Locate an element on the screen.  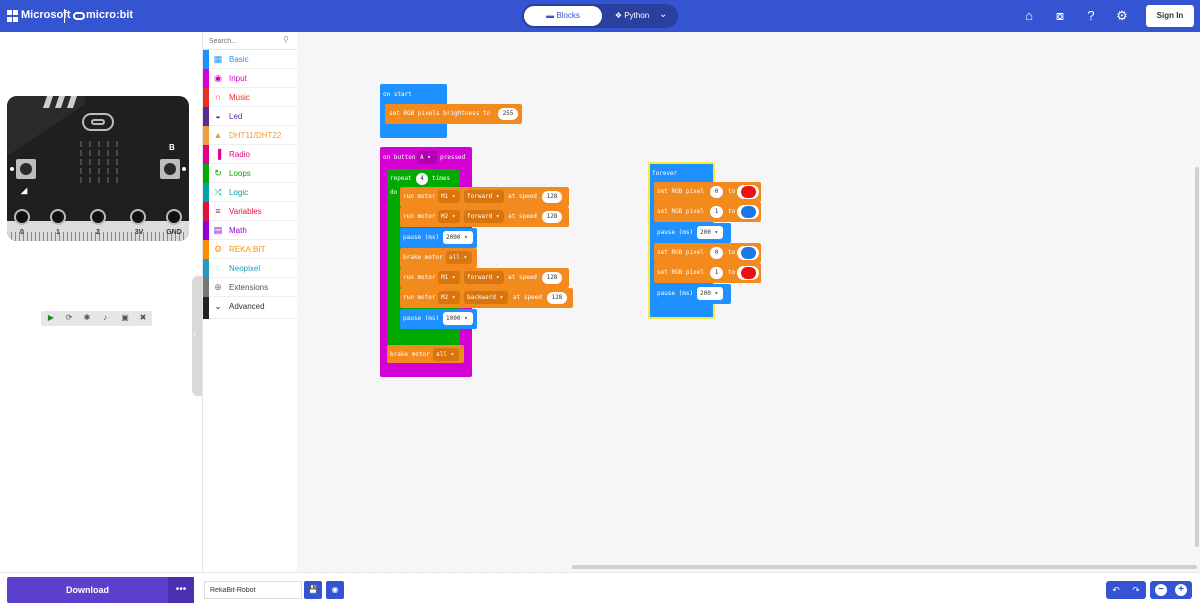
pin-label: 2 is located at coordinates (98, 232).